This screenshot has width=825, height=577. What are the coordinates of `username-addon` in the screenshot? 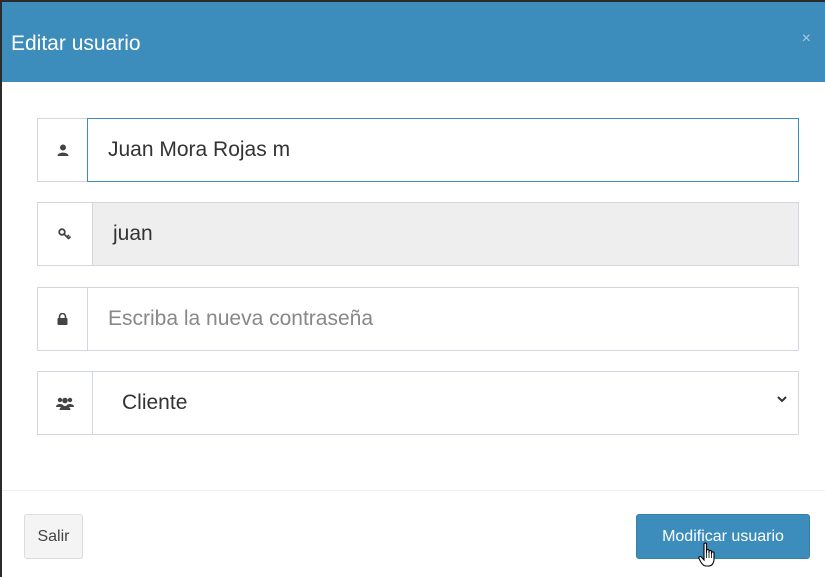 It's located at (65, 234).